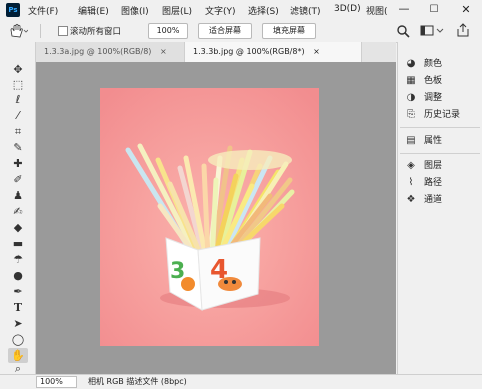 The width and height of the screenshot is (482, 389). I want to click on tab-1-3-3a: 1.3.3a.jpg @ 100%(RGB/8) ×, so click(118, 52).